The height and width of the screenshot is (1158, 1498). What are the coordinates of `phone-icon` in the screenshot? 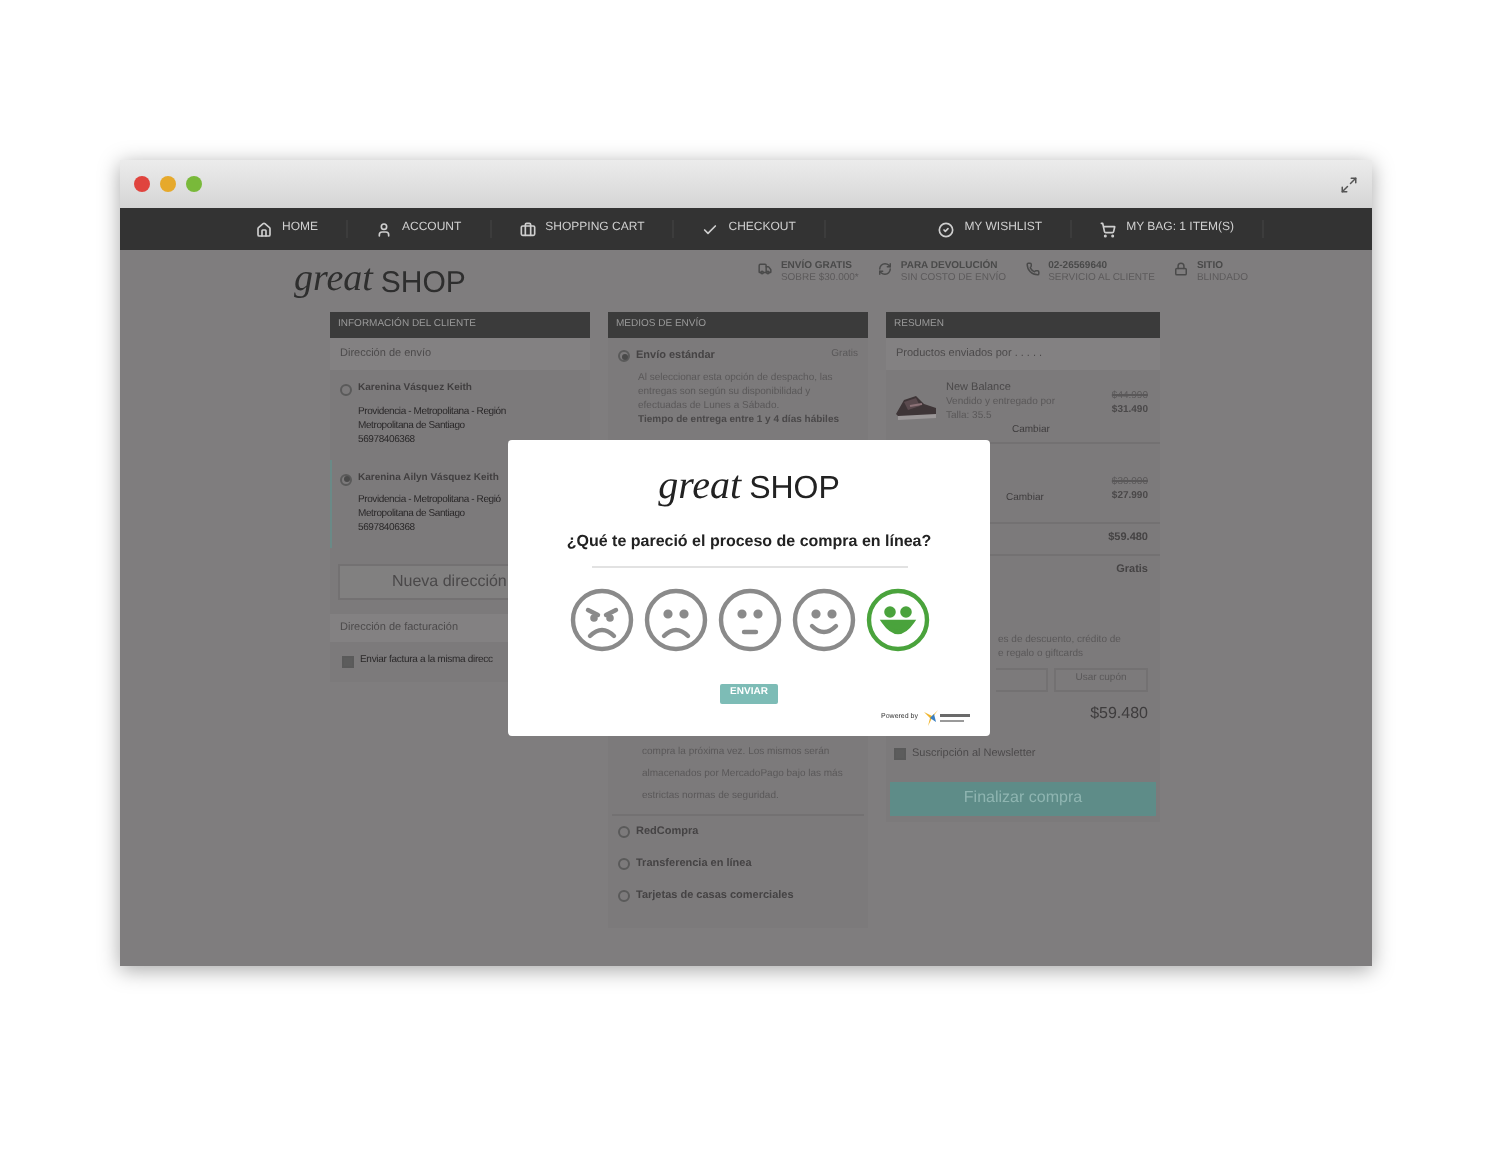 It's located at (1033, 269).